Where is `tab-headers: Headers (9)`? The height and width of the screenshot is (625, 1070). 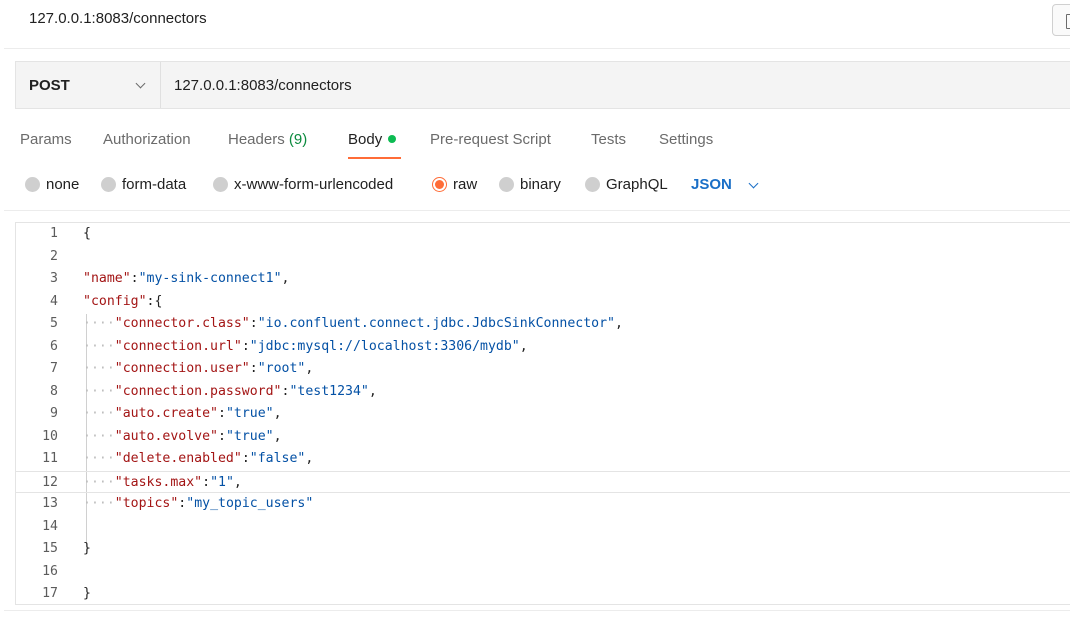
tab-headers: Headers (9) is located at coordinates (267, 139).